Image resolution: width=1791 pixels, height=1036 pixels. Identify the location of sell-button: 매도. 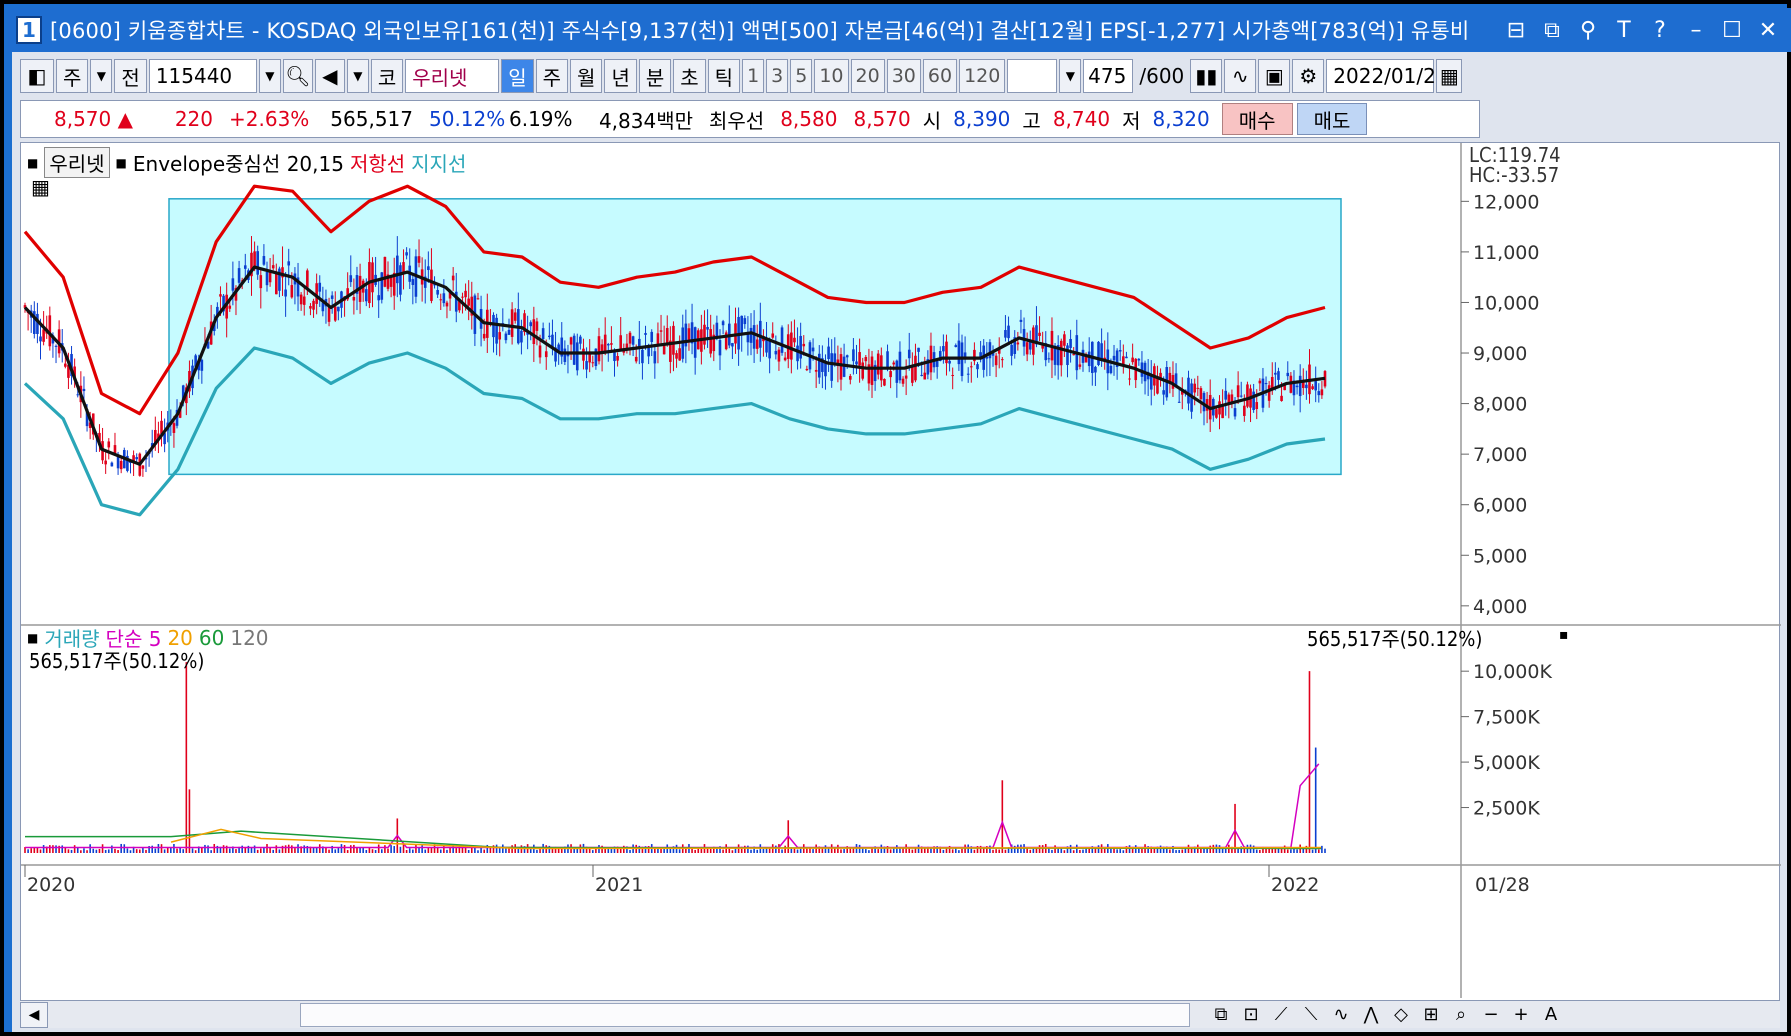
(1332, 119).